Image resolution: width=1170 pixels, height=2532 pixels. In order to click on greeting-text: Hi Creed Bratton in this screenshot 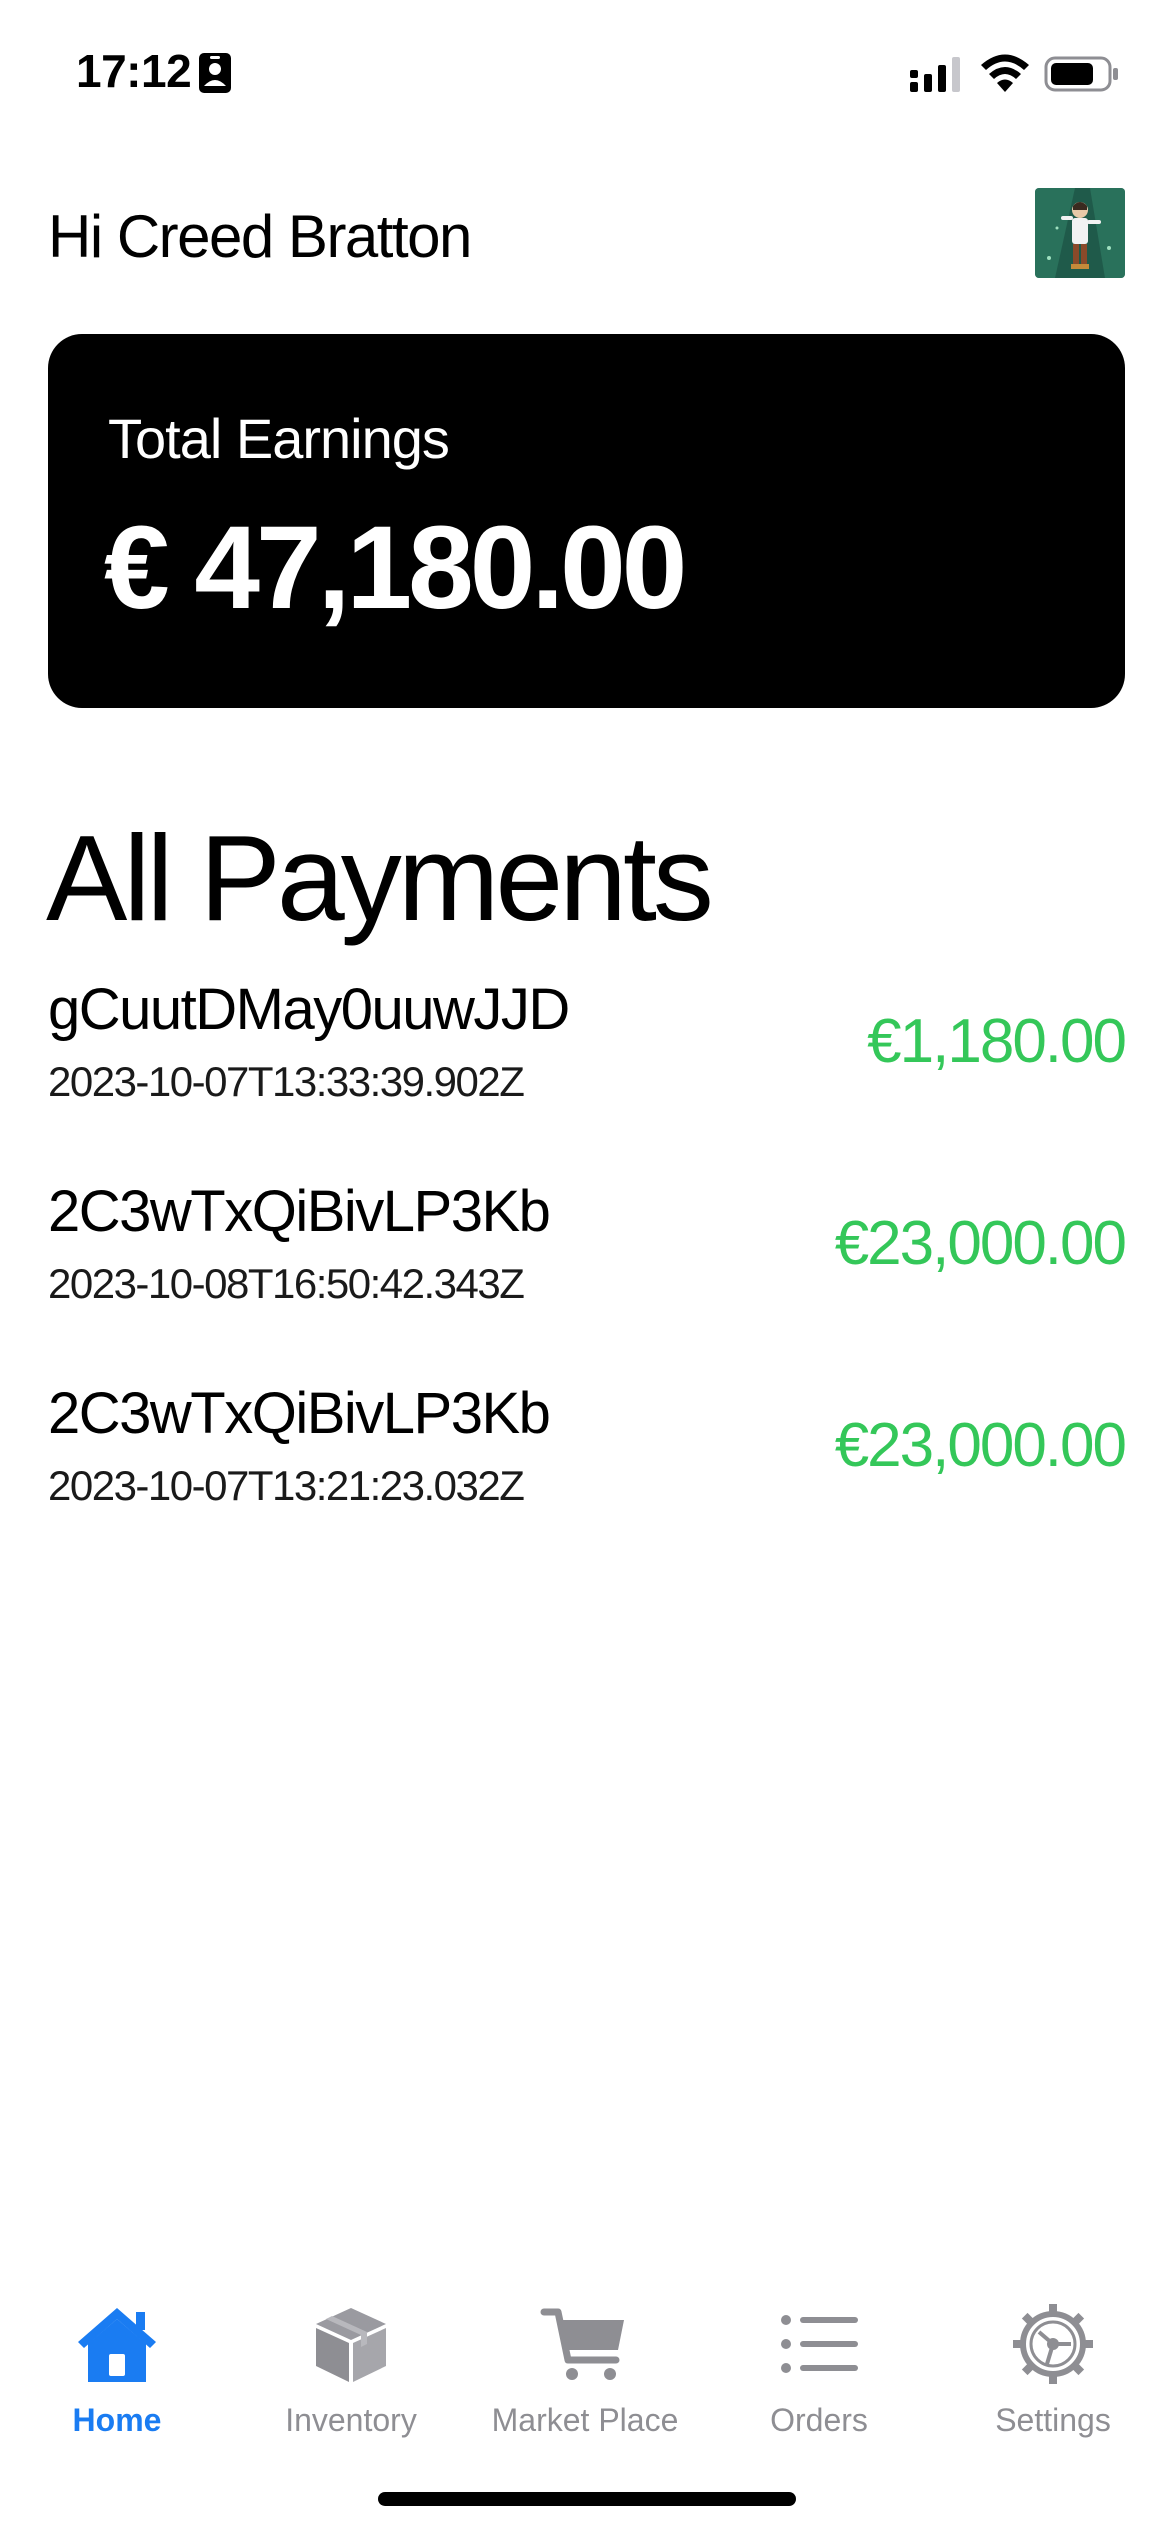, I will do `click(260, 236)`.